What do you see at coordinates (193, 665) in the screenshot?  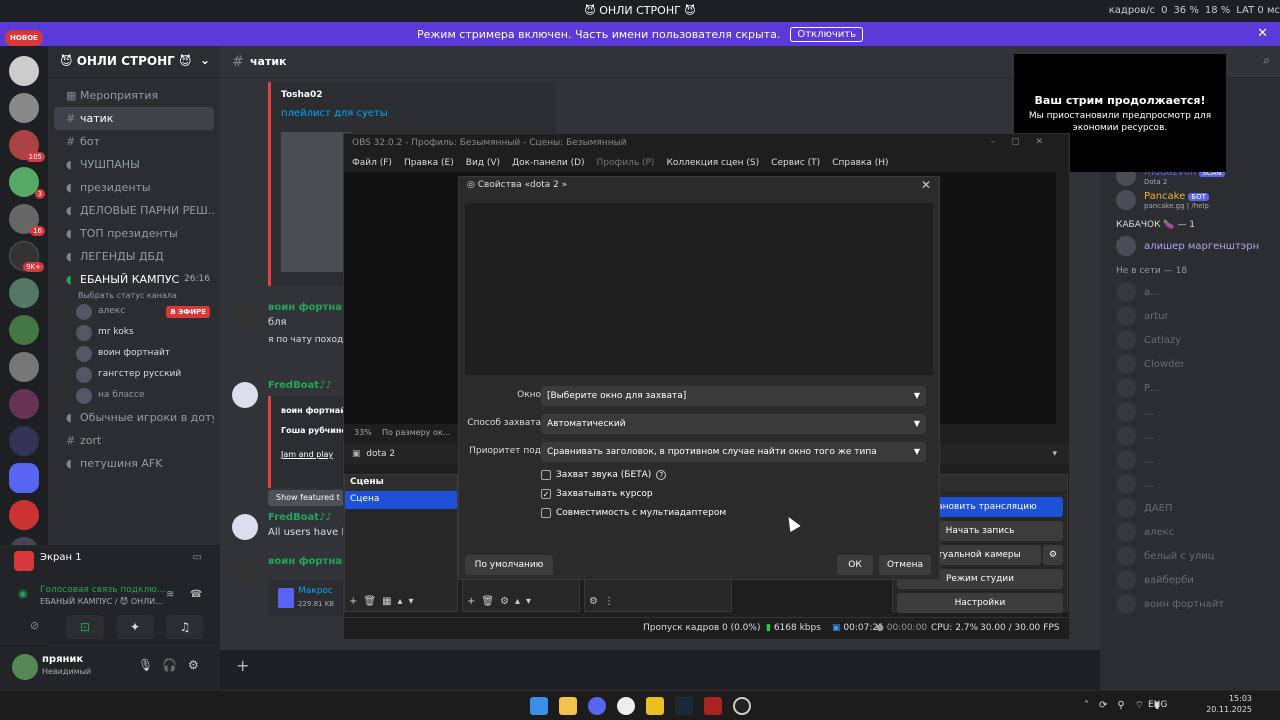 I see `gear-icon: ⚙` at bounding box center [193, 665].